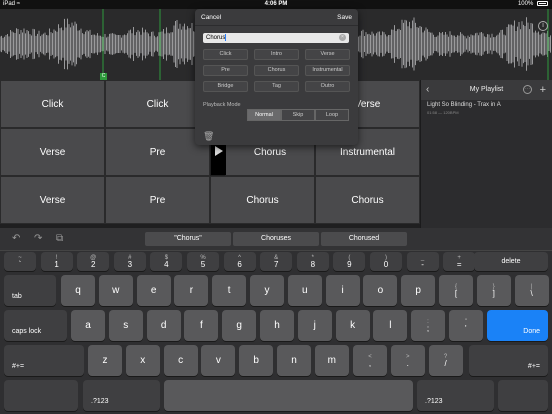 The image size is (552, 414). Describe the element at coordinates (523, 395) in the screenshot. I see `dismiss-keyboard-key` at that location.